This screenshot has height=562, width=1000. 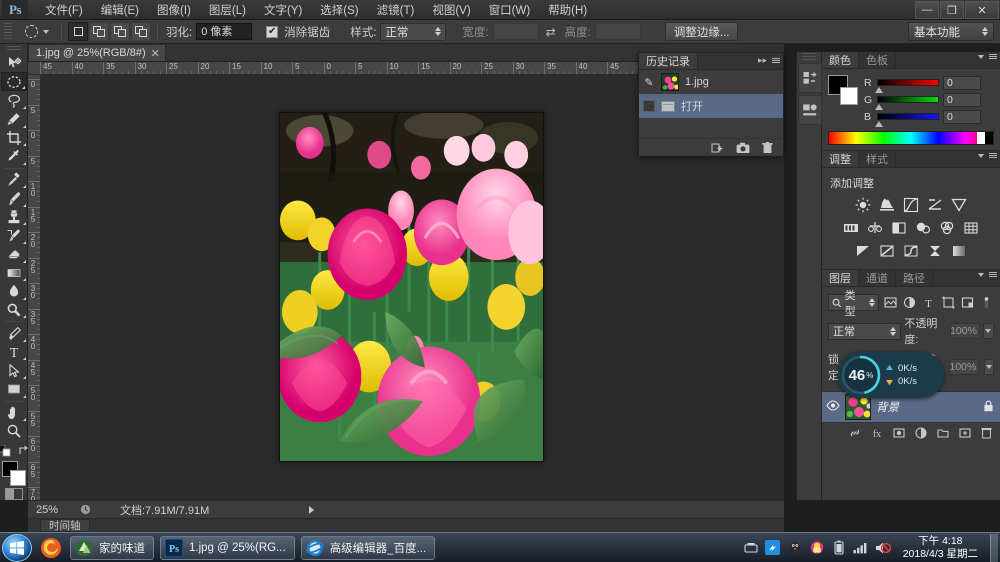 I want to click on layer-style-fx-icon: fx, so click(x=877, y=433).